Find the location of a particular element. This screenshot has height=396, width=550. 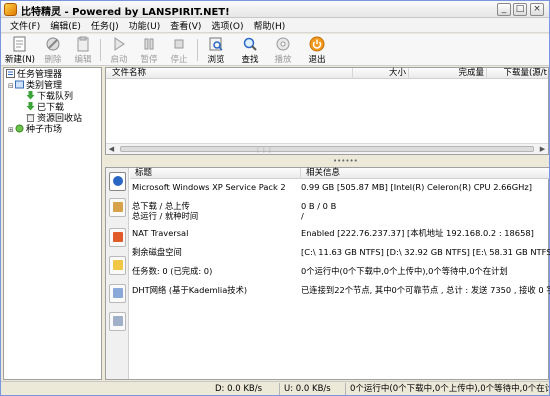

file-list-horizontal-scrollbar: ◀ ⋮⋮⋮ ▶ is located at coordinates (327, 148).